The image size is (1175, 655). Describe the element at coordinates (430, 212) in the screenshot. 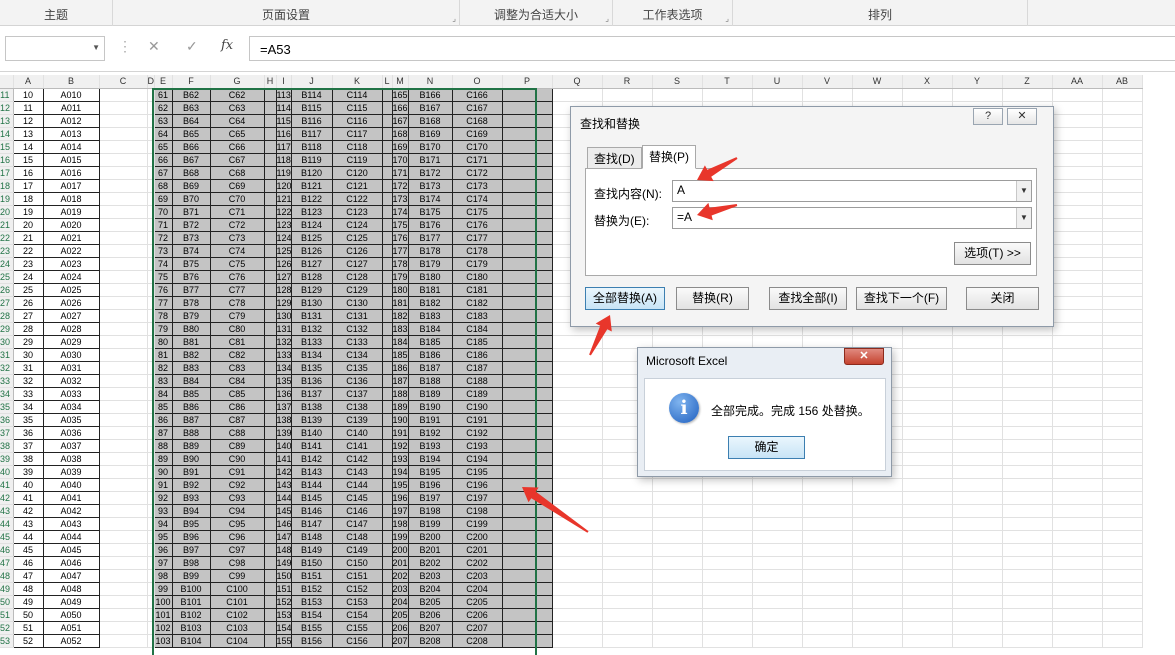

I see `cell: B175` at that location.